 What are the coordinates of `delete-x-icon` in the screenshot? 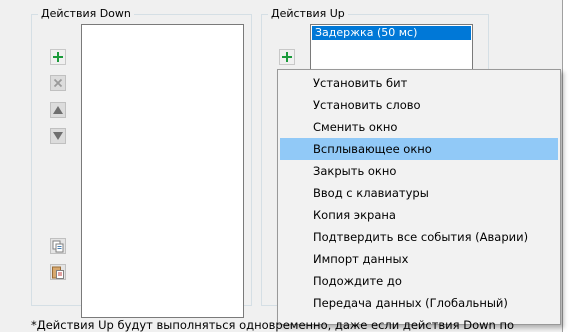 It's located at (58, 83).